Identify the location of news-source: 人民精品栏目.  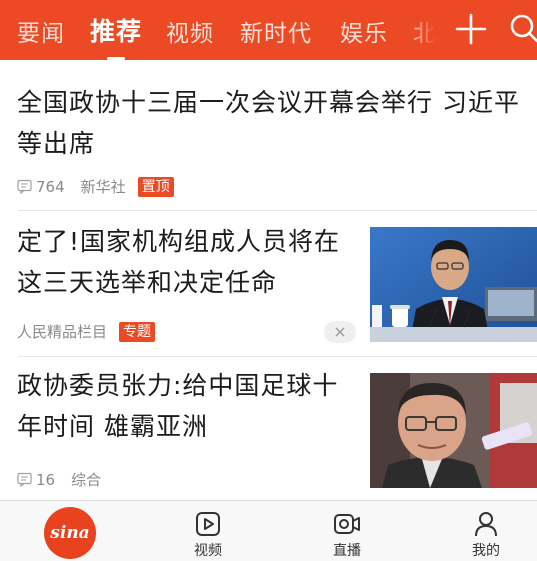
(62, 332).